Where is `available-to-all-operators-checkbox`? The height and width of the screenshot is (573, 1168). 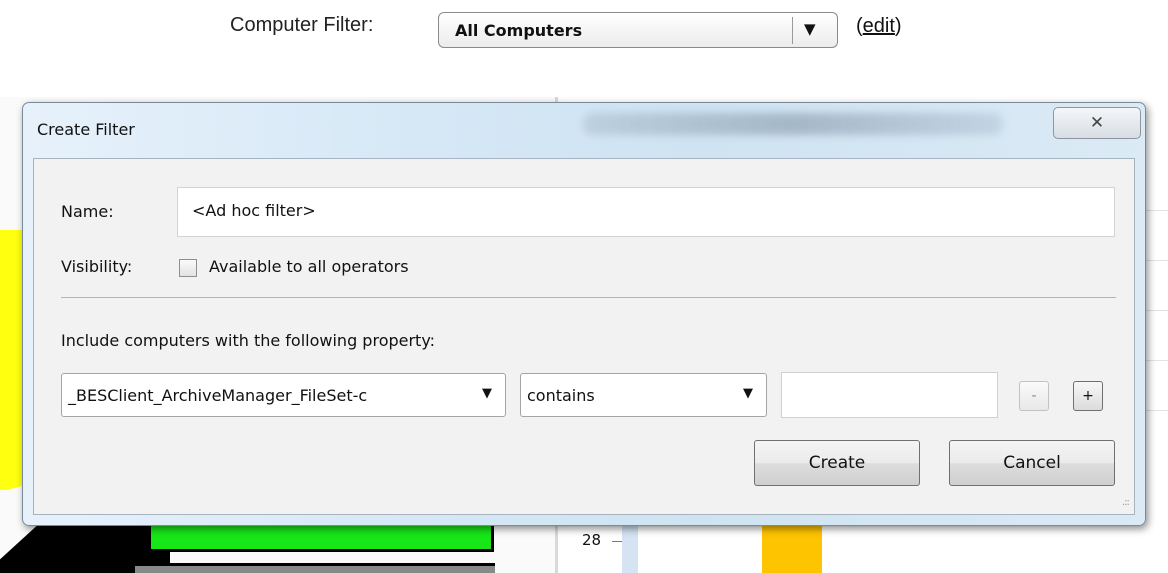
available-to-all-operators-checkbox is located at coordinates (188, 268).